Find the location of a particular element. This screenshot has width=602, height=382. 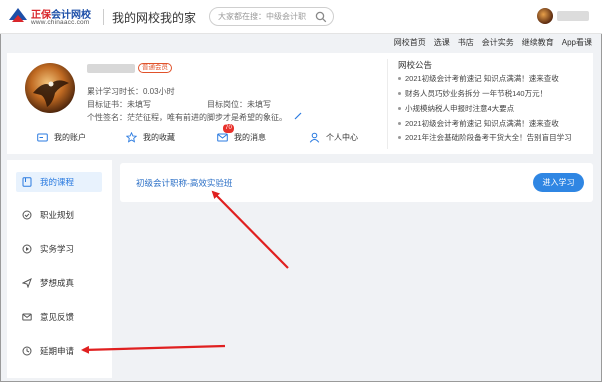

avatar is located at coordinates (50, 88).